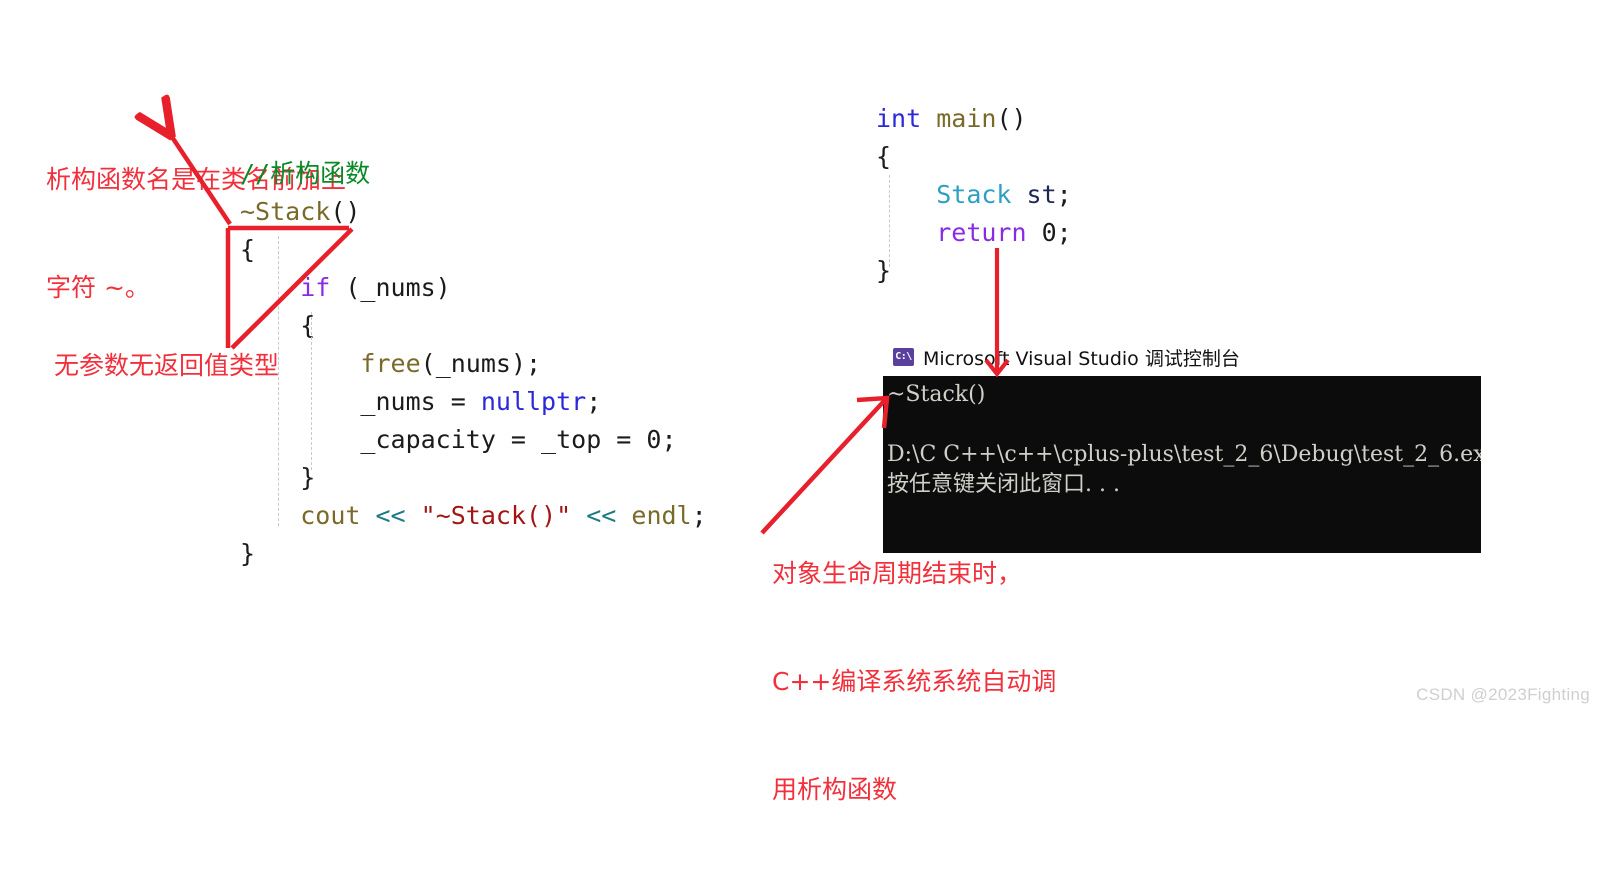  Describe the element at coordinates (966, 118) in the screenshot. I see `code-token: main` at that location.